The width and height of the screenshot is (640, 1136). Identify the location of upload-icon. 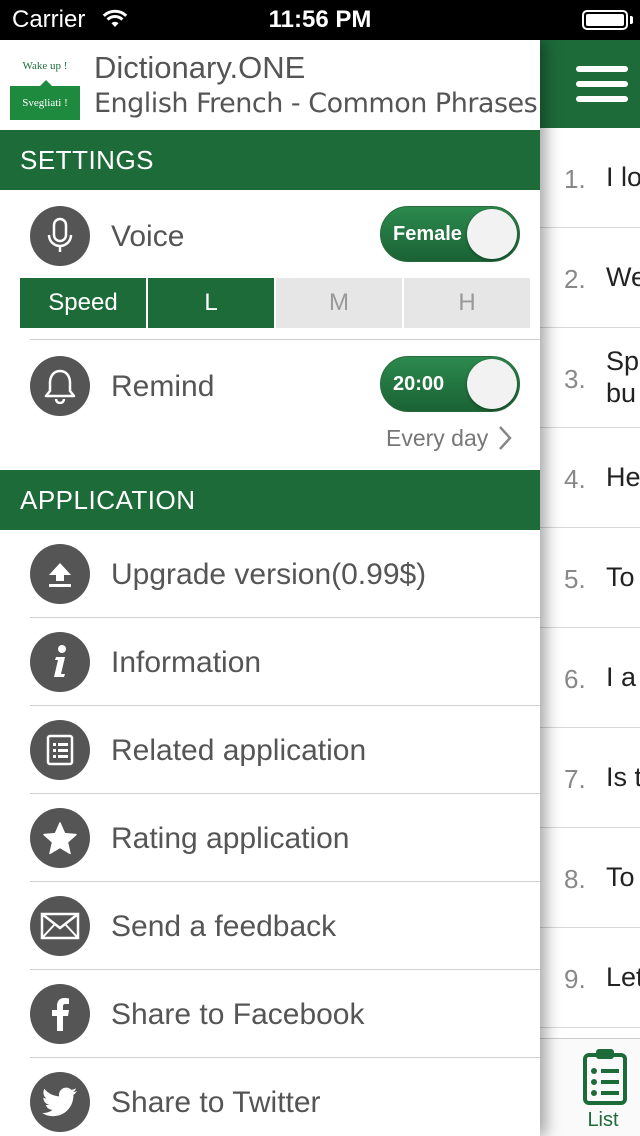
(60, 574).